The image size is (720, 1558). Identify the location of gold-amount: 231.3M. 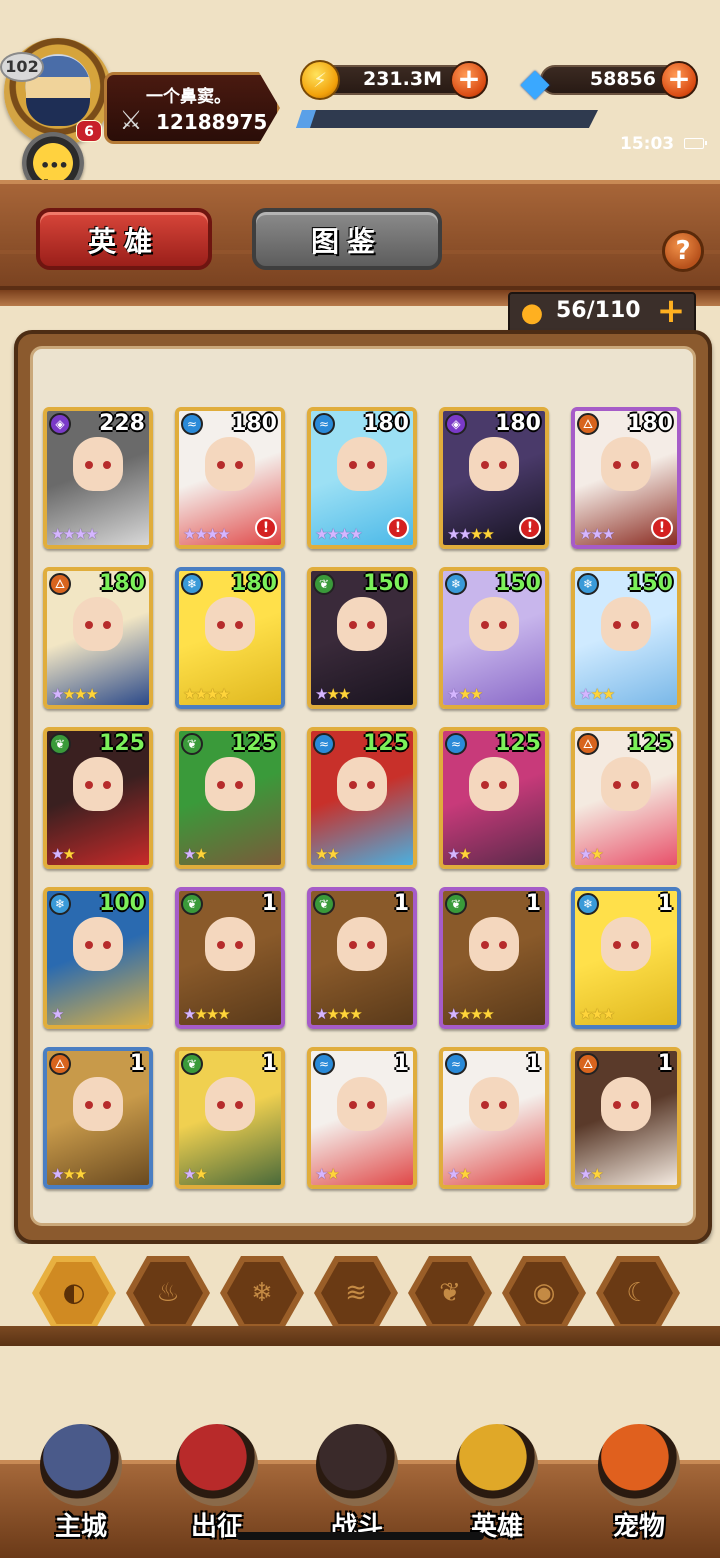
(402, 79).